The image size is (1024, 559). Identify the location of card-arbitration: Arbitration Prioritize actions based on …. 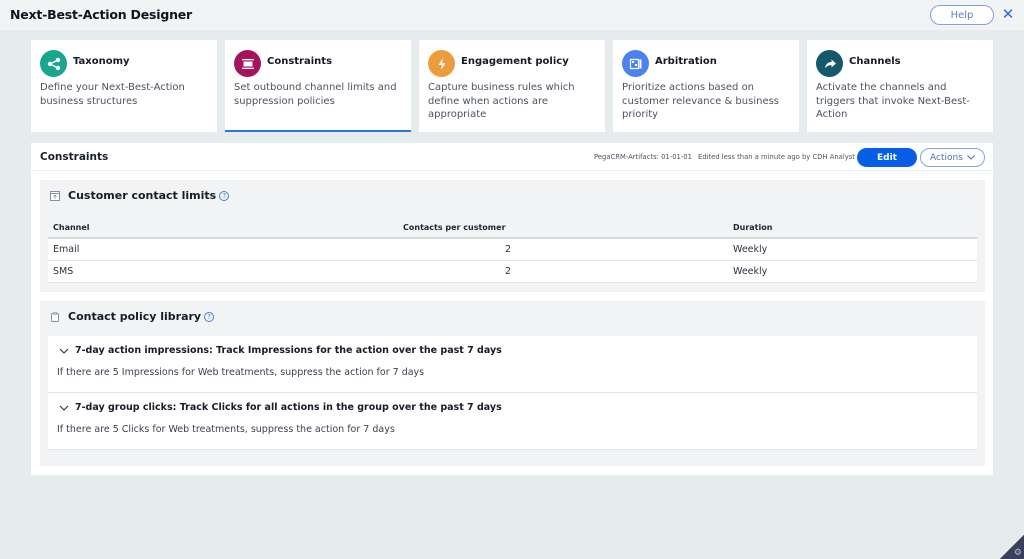
(706, 86).